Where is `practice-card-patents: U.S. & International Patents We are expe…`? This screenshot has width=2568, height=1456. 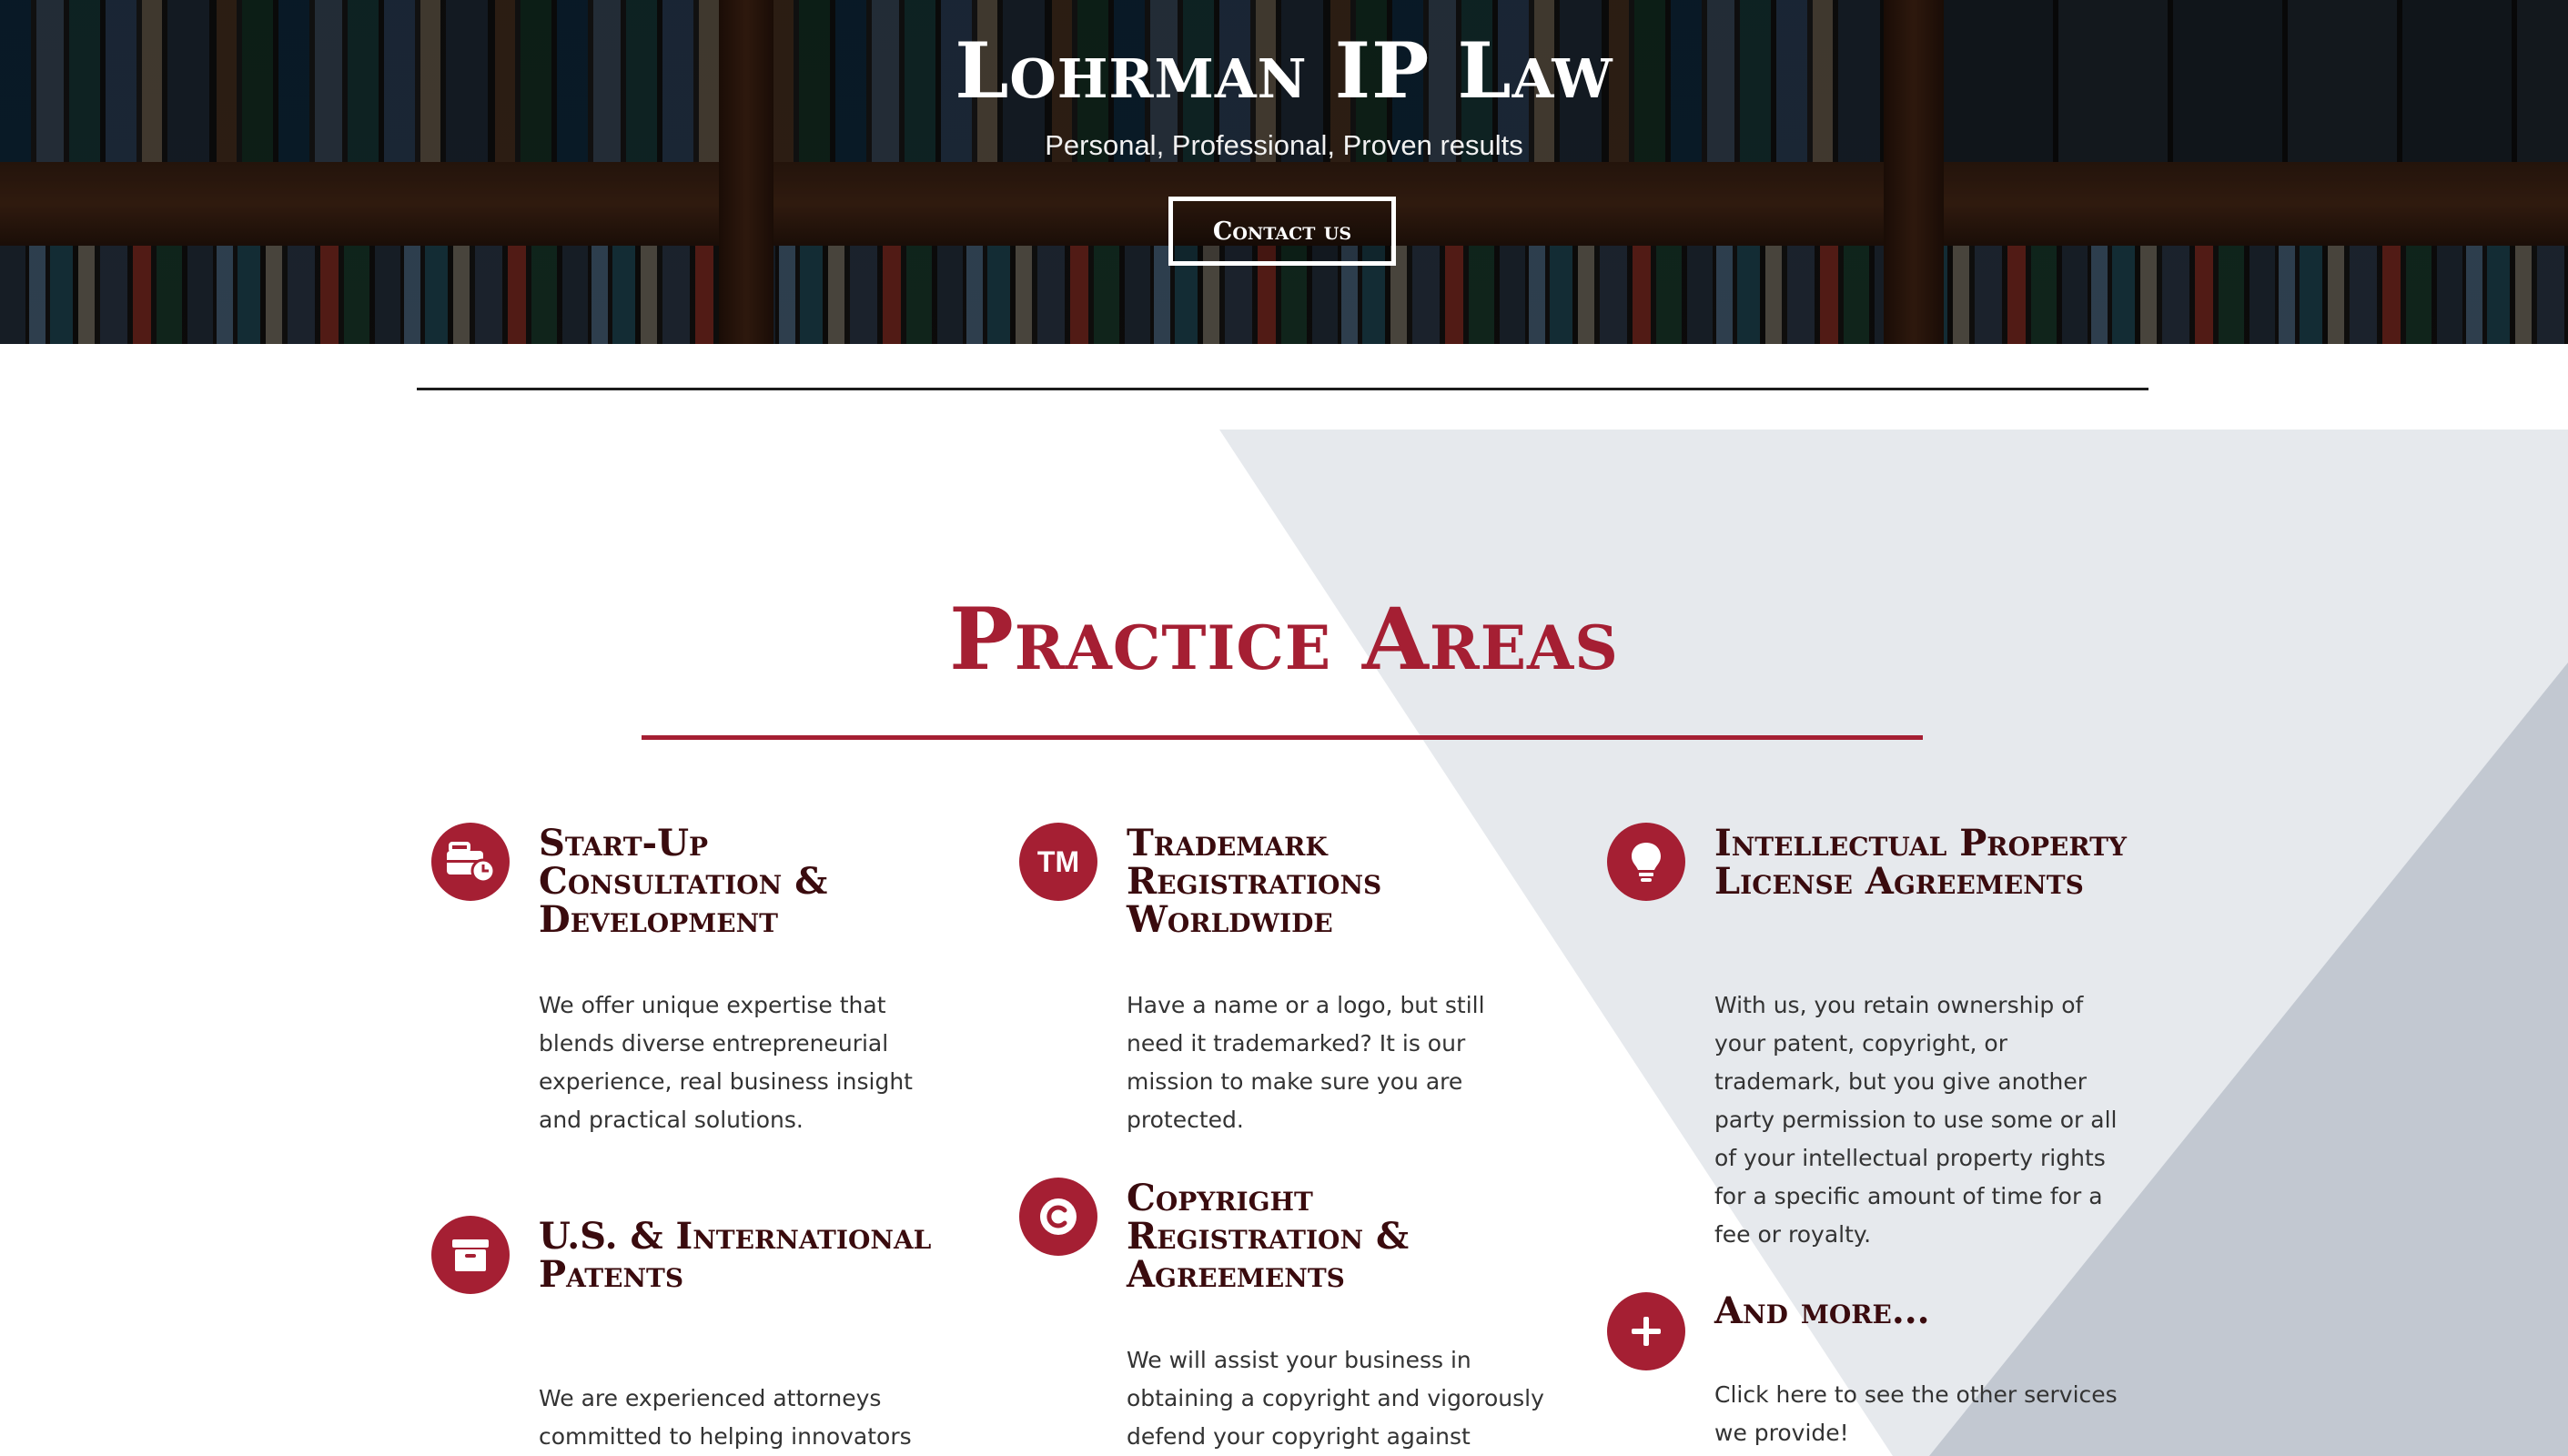 practice-card-patents: U.S. & International Patents We are expe… is located at coordinates (681, 1336).